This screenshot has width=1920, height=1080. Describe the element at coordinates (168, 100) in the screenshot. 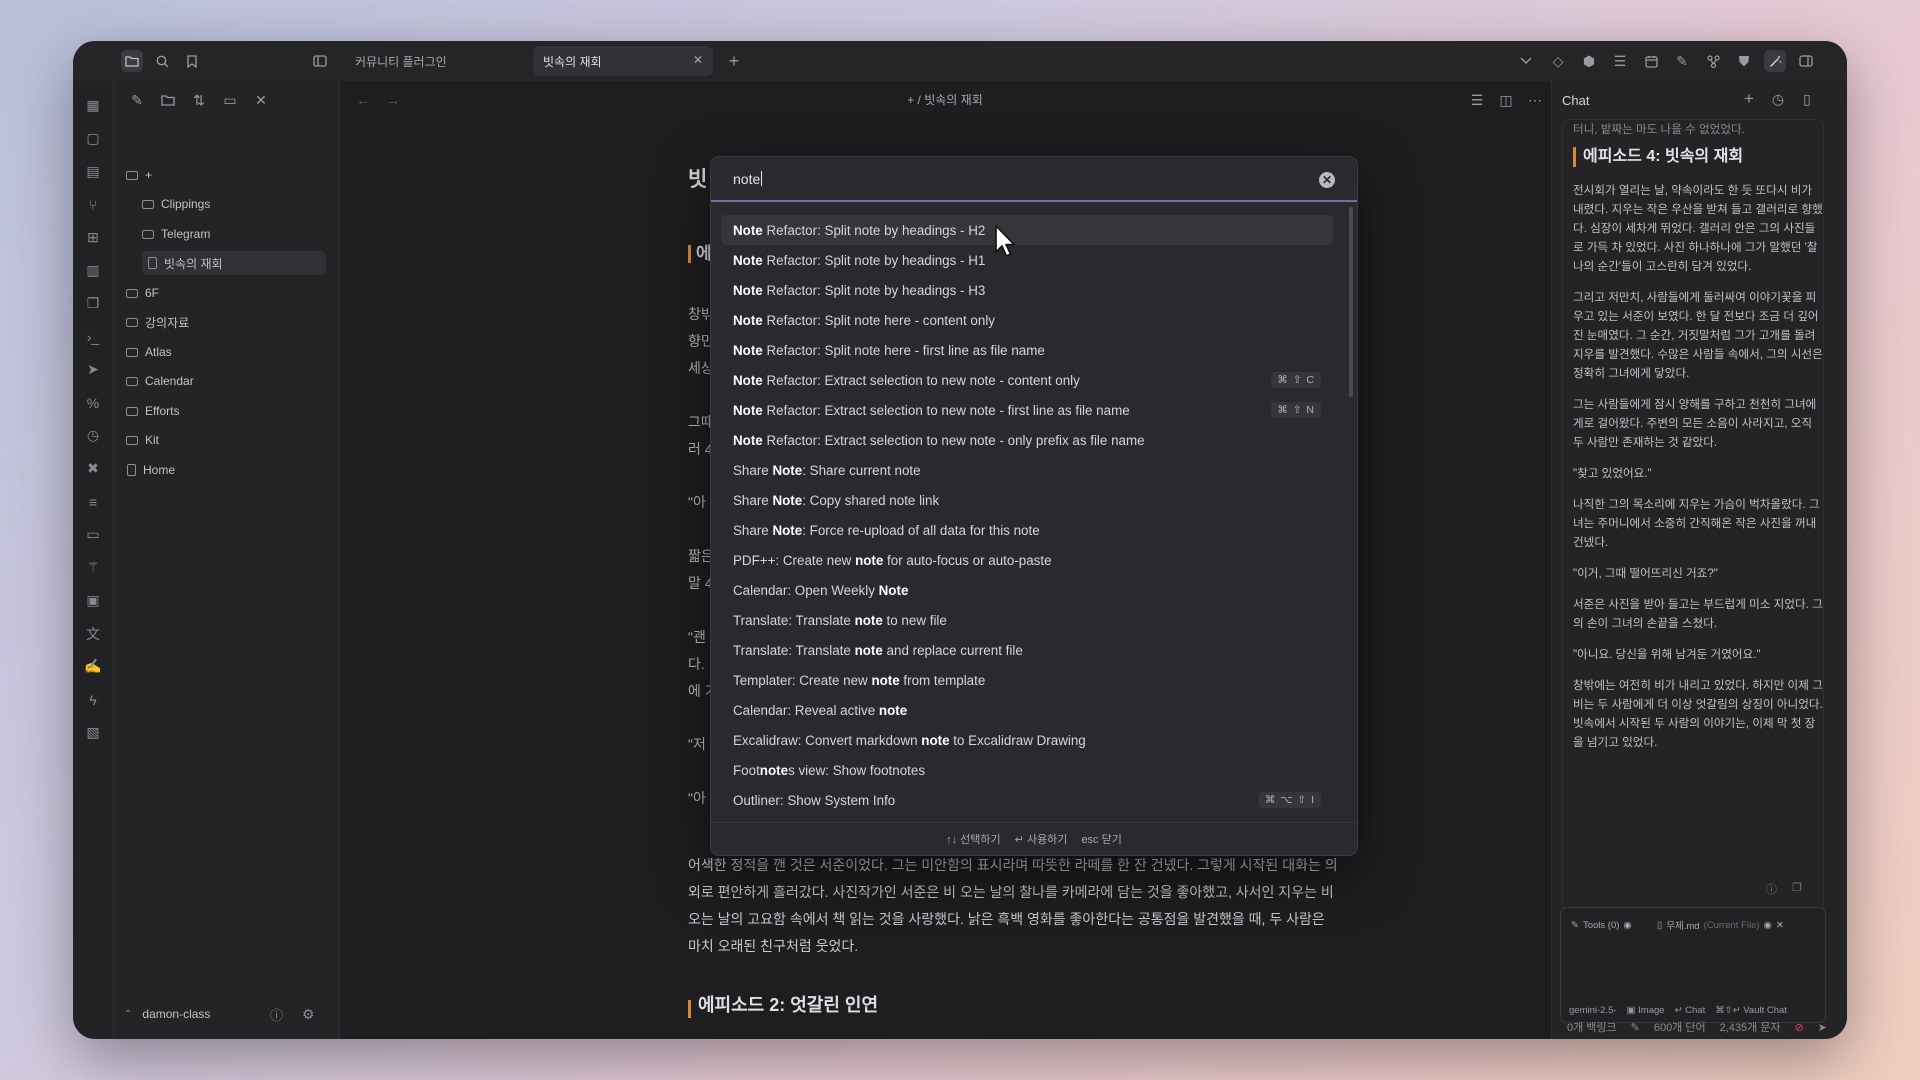

I see `new-folder-icon` at that location.